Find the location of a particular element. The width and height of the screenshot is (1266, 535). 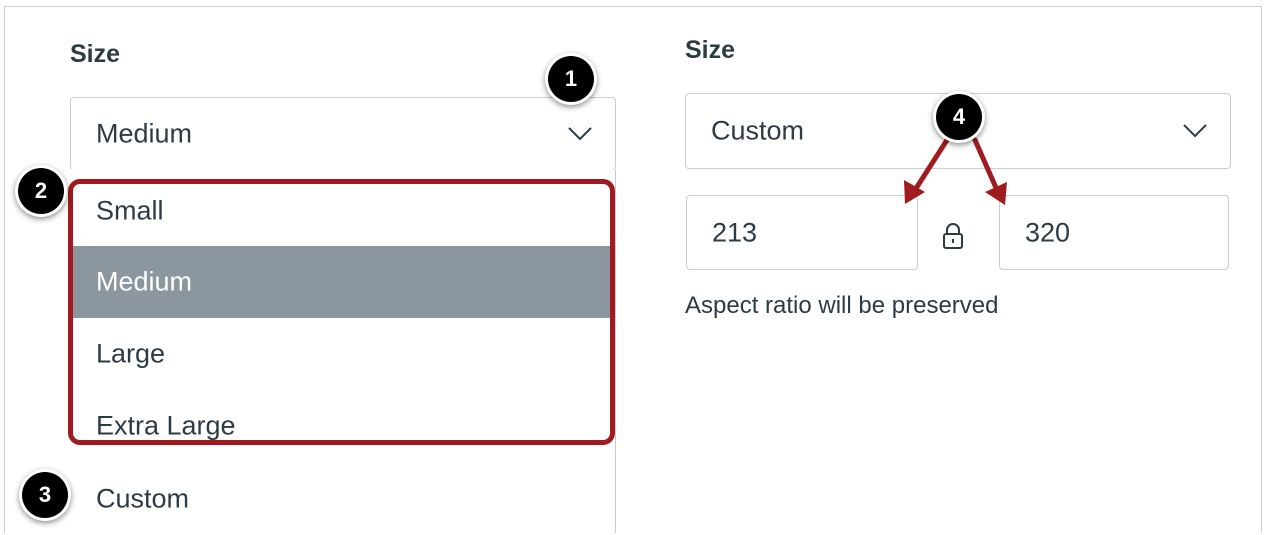

height-value: 320 is located at coordinates (1048, 232).